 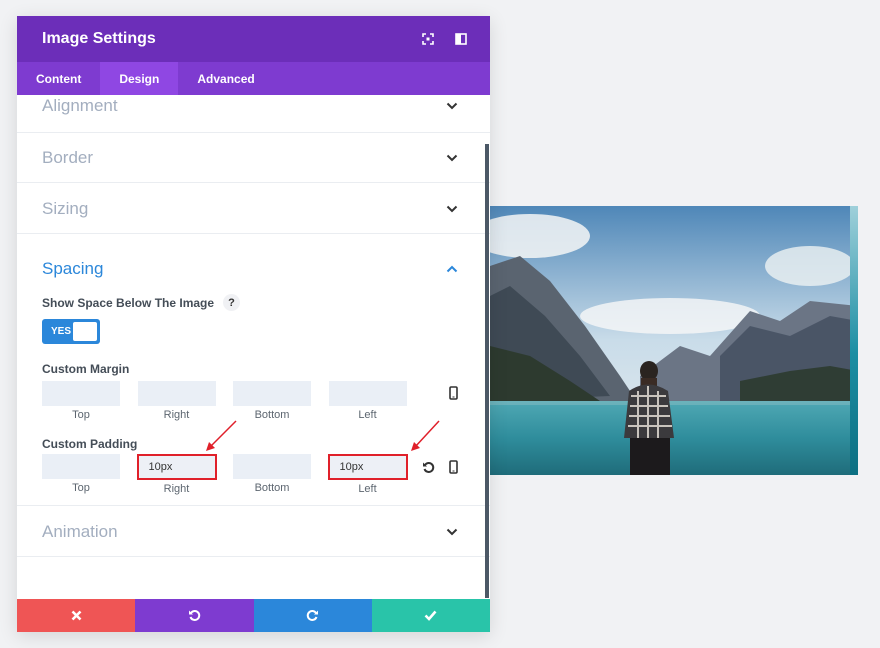 What do you see at coordinates (81, 415) in the screenshot?
I see `margin-top-caption: Top` at bounding box center [81, 415].